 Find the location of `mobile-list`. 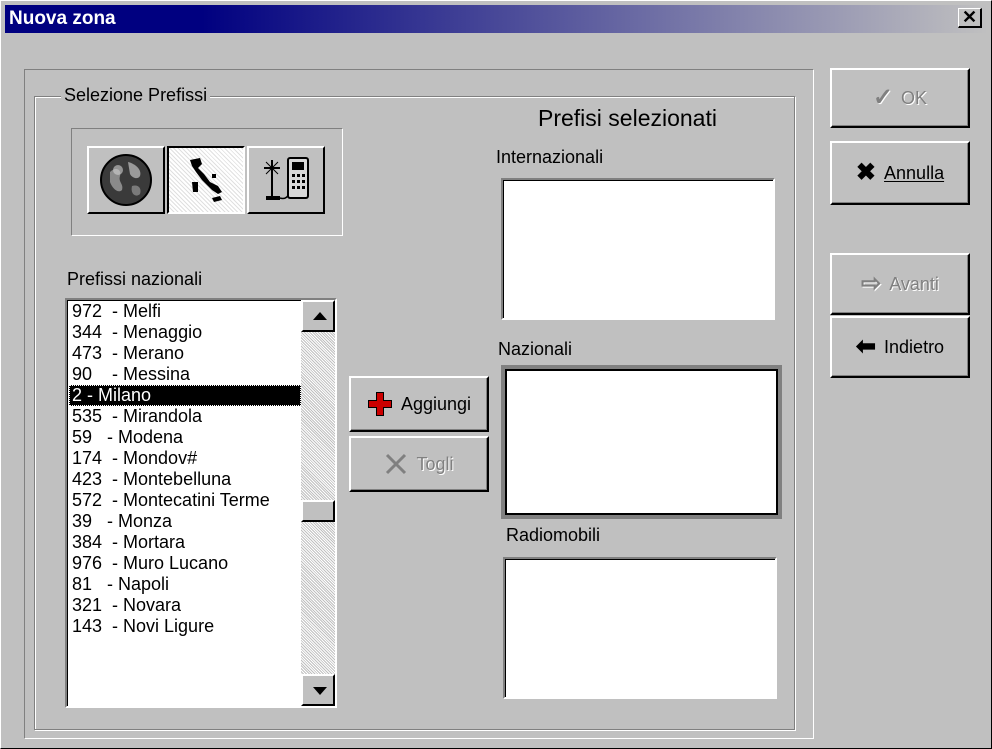

mobile-list is located at coordinates (640, 628).